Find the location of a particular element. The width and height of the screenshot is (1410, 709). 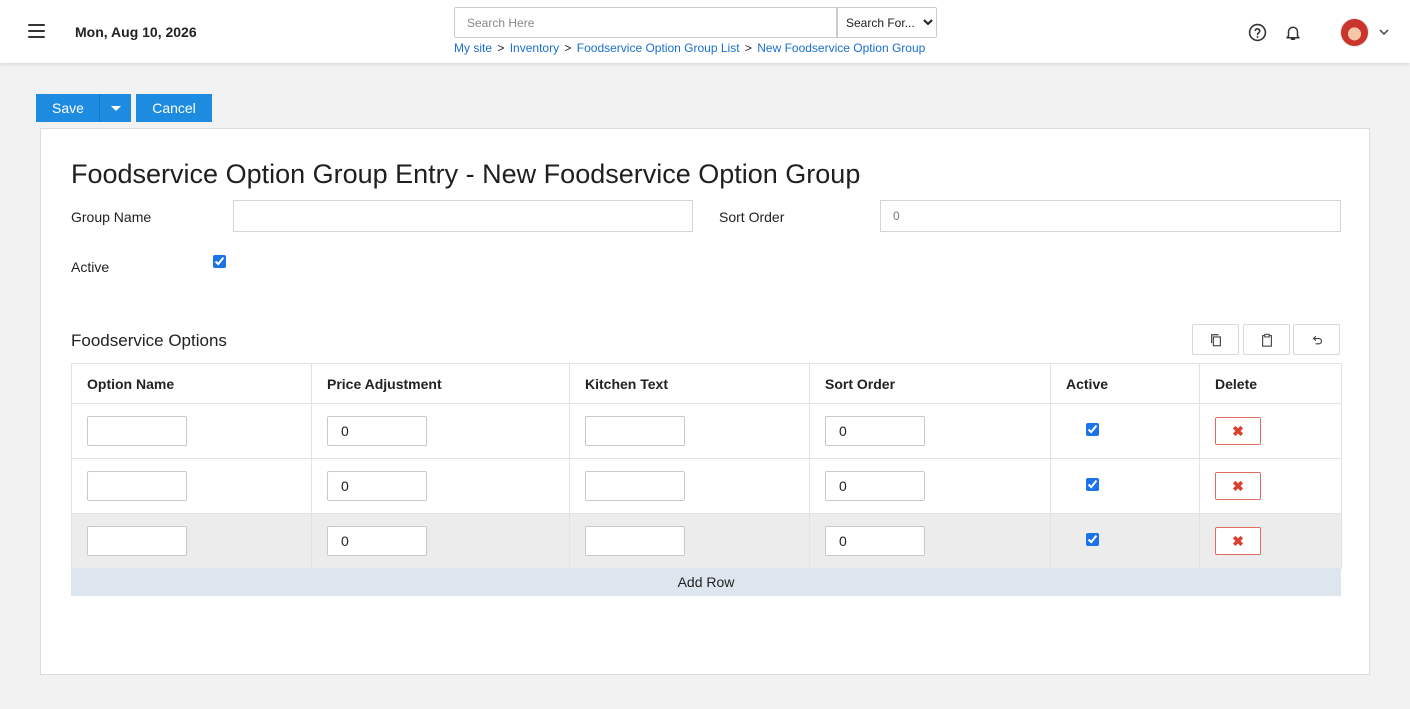

current-date: Mon, Aug 10, 2026 is located at coordinates (136, 32).